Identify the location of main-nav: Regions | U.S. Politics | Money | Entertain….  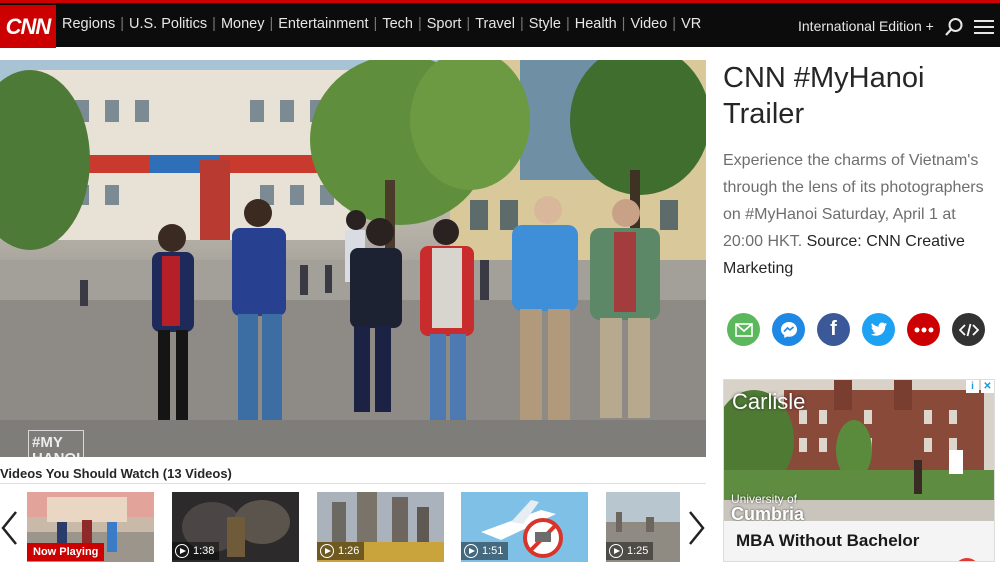
(381, 24).